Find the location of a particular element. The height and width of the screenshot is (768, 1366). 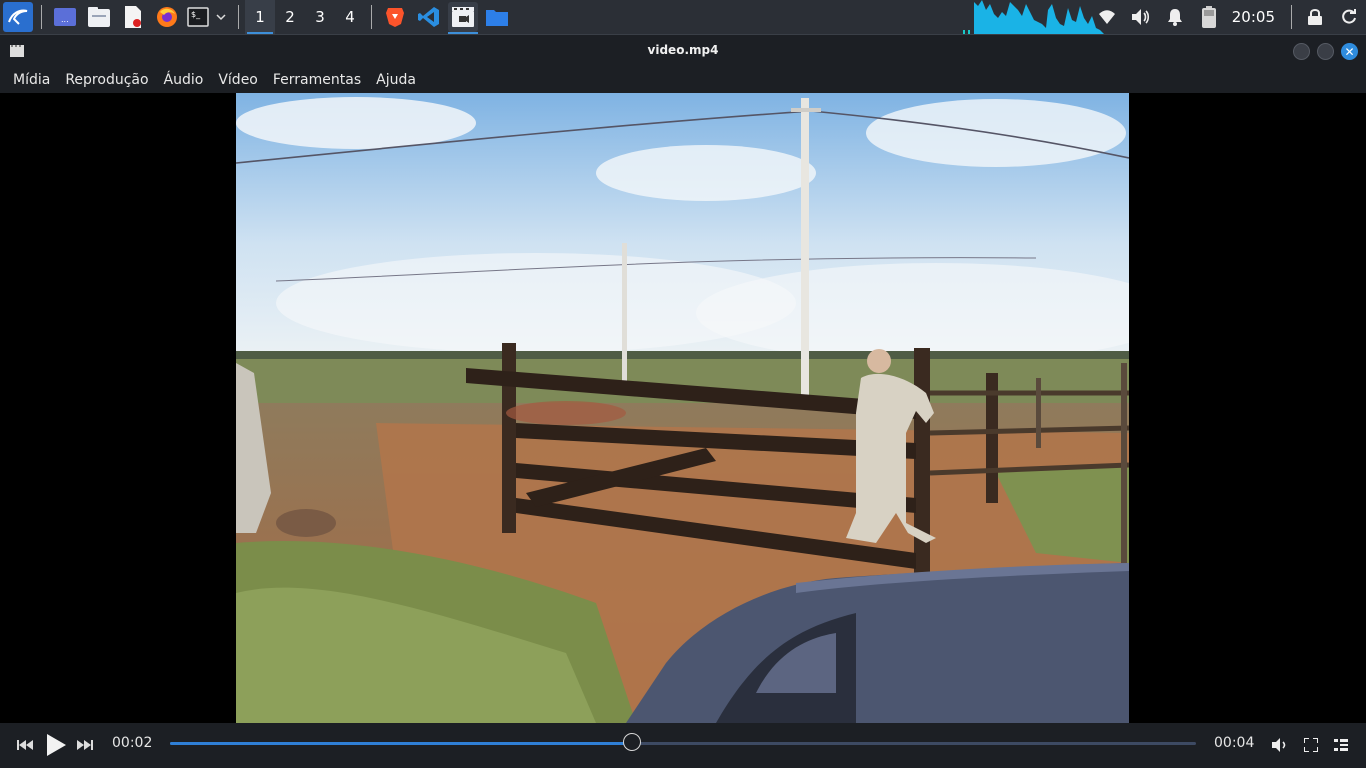

mute-button is located at coordinates (1280, 745).